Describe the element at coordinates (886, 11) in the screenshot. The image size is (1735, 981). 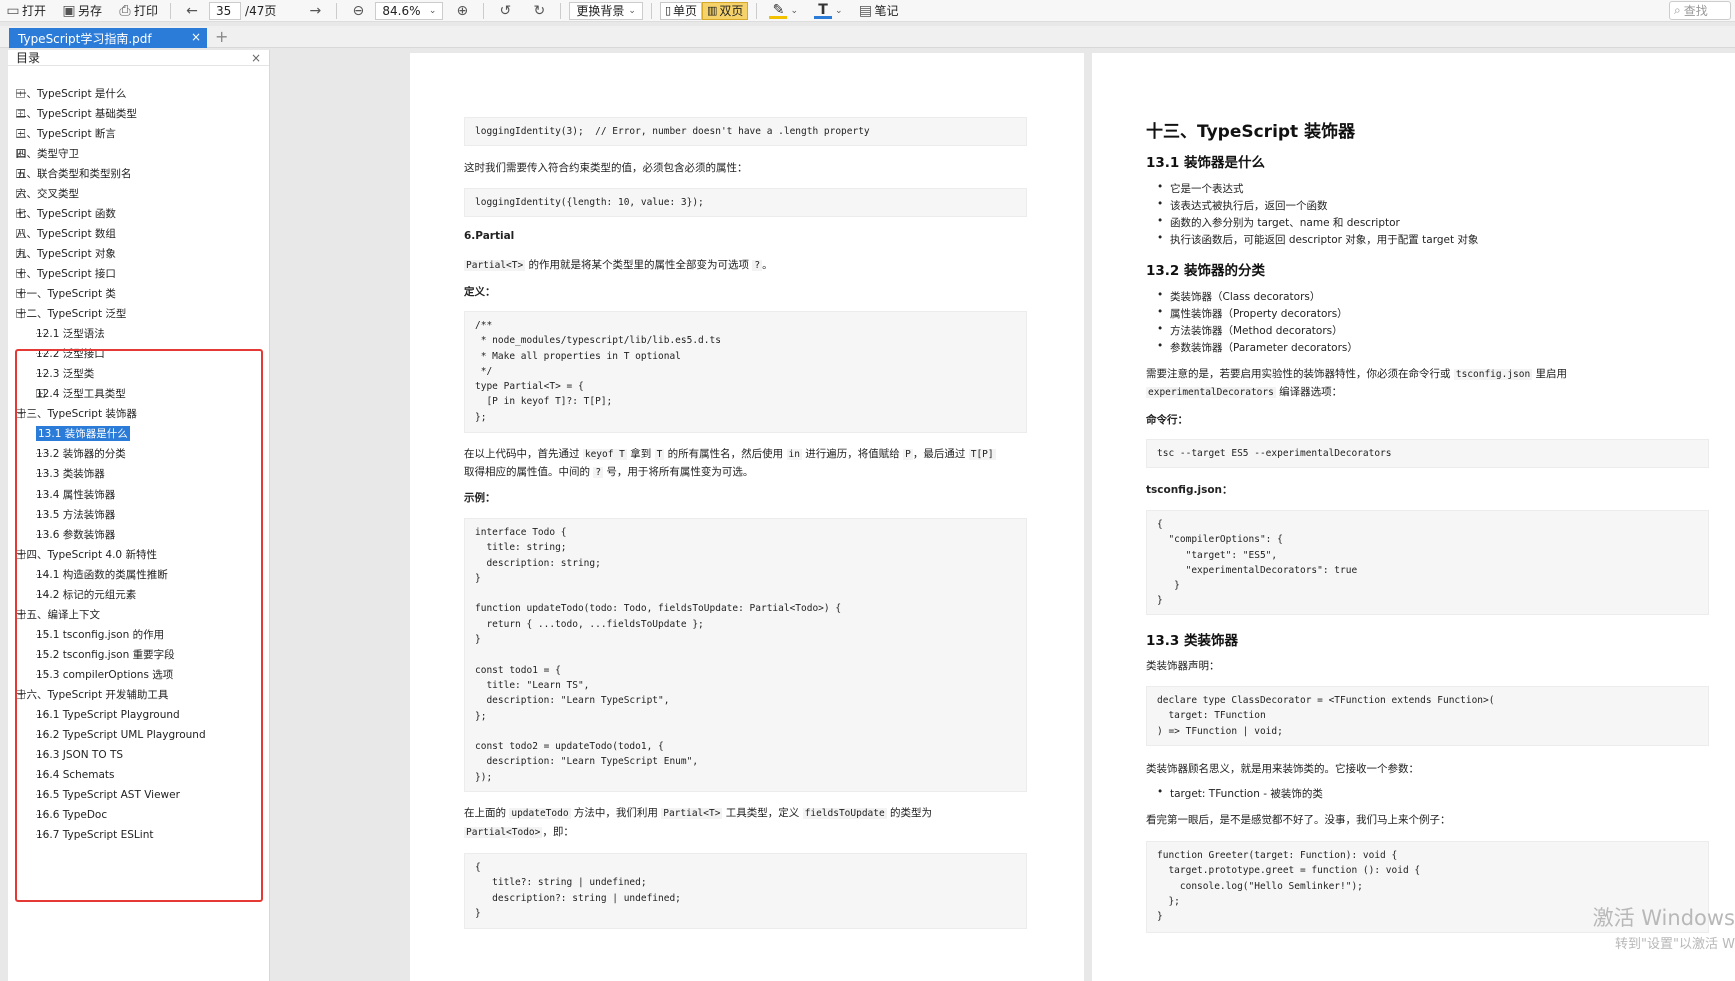
I see `notes-label: 笔记` at that location.